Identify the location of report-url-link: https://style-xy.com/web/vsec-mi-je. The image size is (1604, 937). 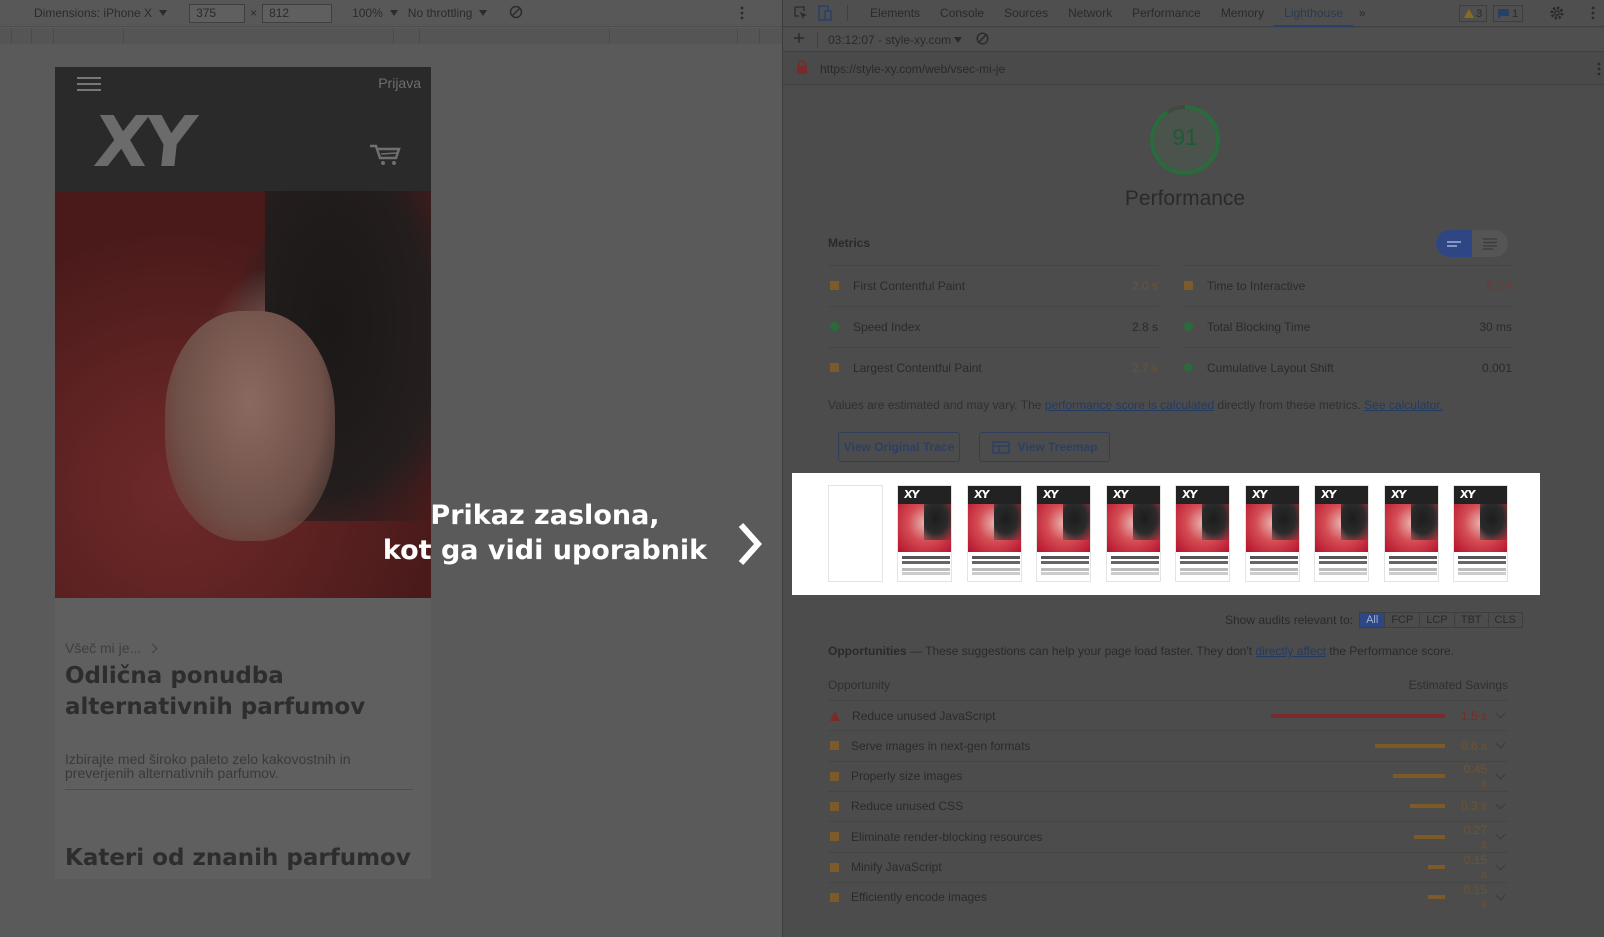
(912, 69).